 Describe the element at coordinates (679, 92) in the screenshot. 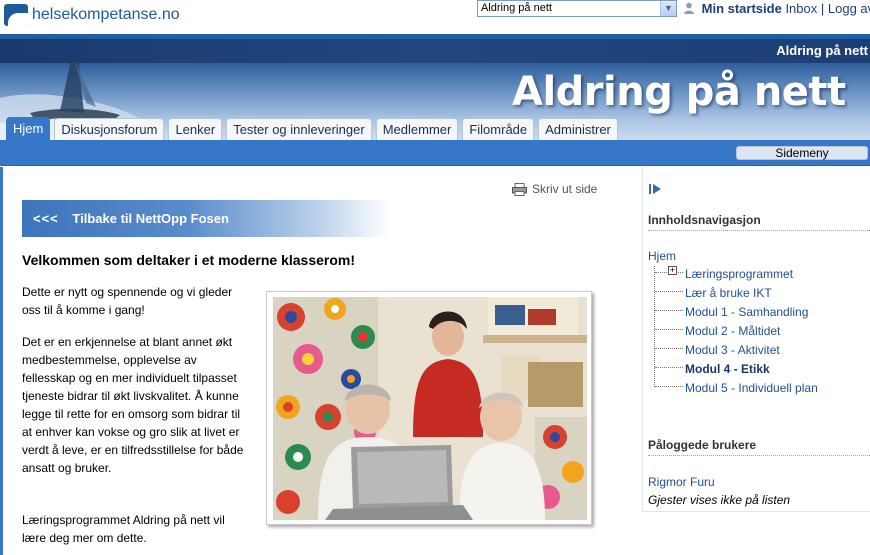

I see `banner-big-title: Aldring på nett` at that location.